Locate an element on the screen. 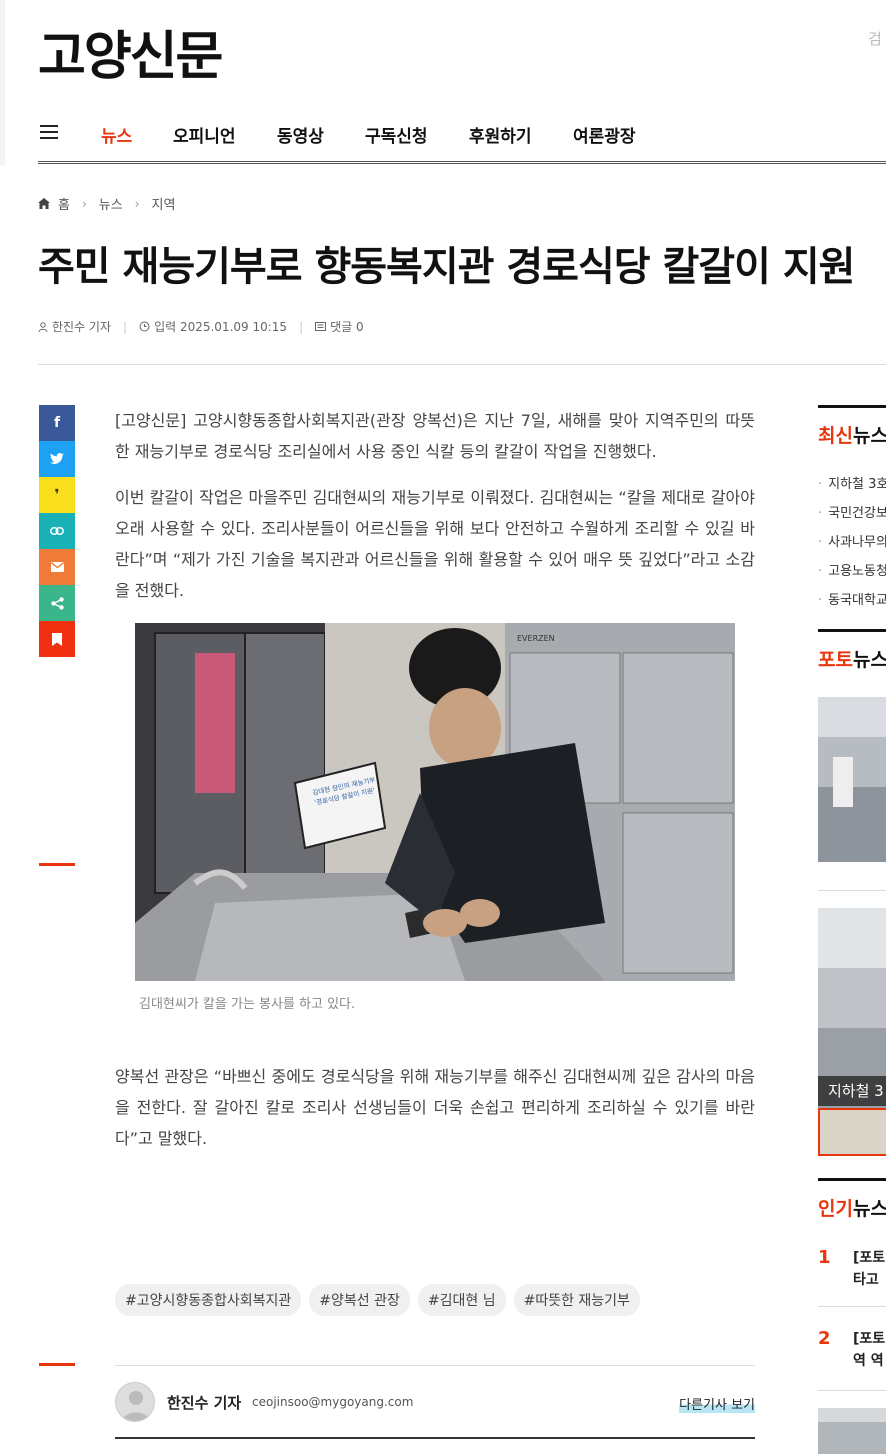 Image resolution: width=886 pixels, height=1454 pixels. meta-date-text: 입력 2025.01.09 10:15 is located at coordinates (221, 327).